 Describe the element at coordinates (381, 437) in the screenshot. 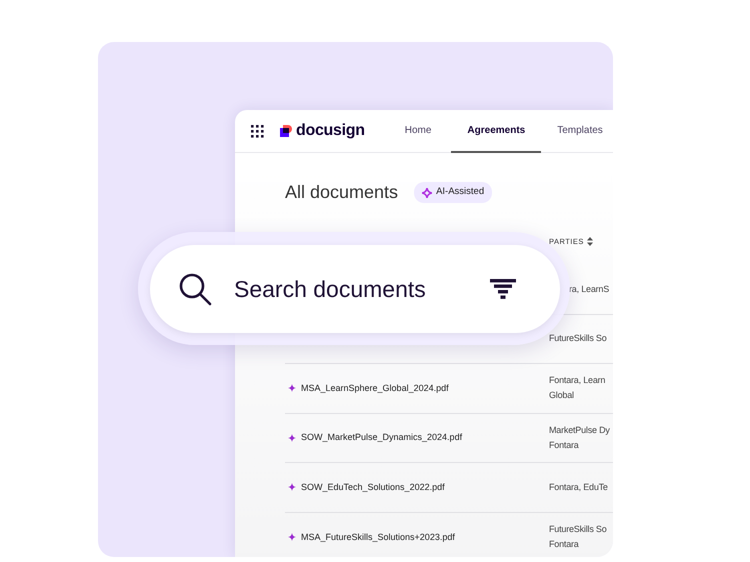

I see `file-name: SOW_MarketPulse_Dynamics_2024.pdf` at that location.